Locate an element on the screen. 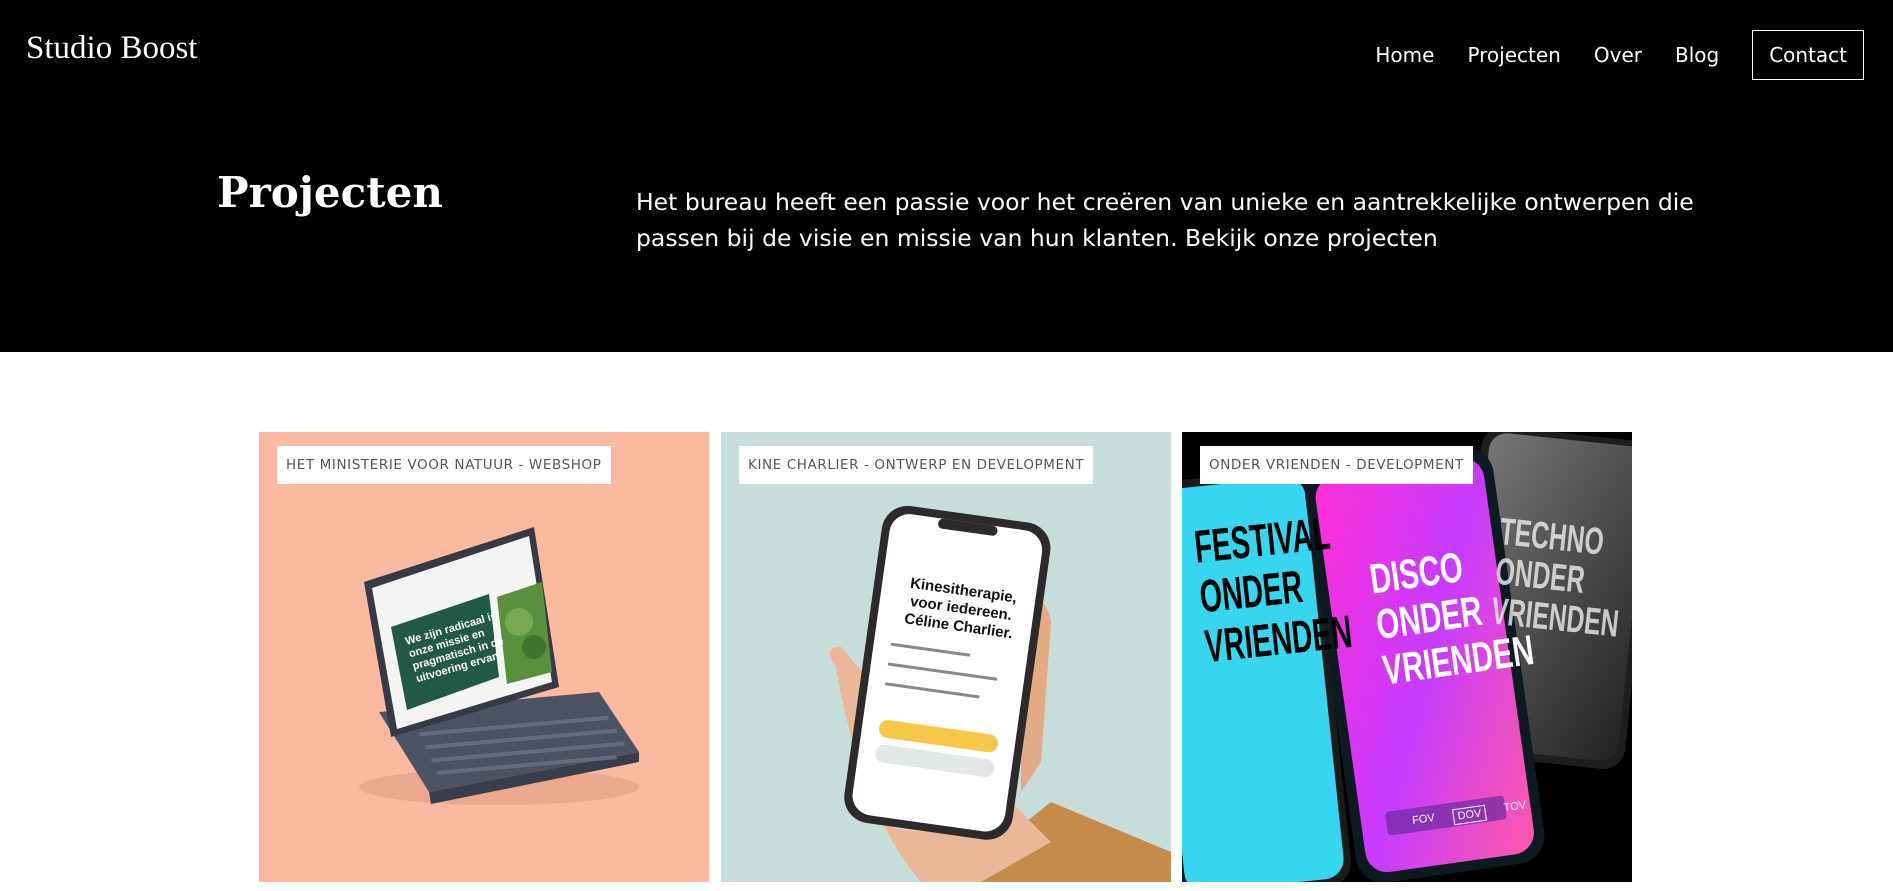 The width and height of the screenshot is (1893, 891). nav-projecten-link: Projecten is located at coordinates (1513, 55).